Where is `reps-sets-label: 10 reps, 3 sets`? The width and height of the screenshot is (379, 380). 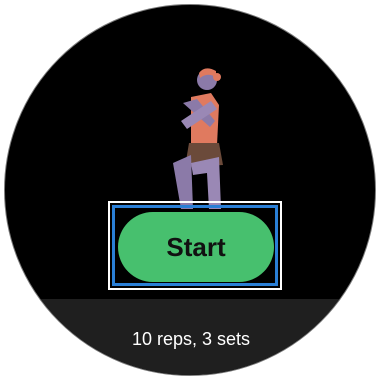
reps-sets-label: 10 reps, 3 sets is located at coordinates (191, 339).